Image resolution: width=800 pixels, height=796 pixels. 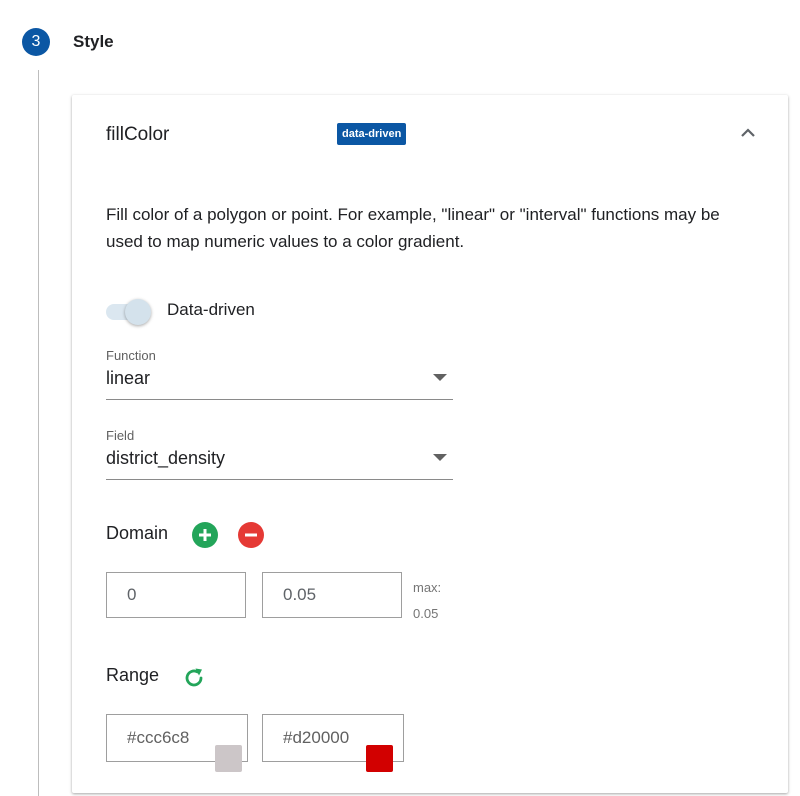 I want to click on field-select-underline, so click(x=279, y=479).